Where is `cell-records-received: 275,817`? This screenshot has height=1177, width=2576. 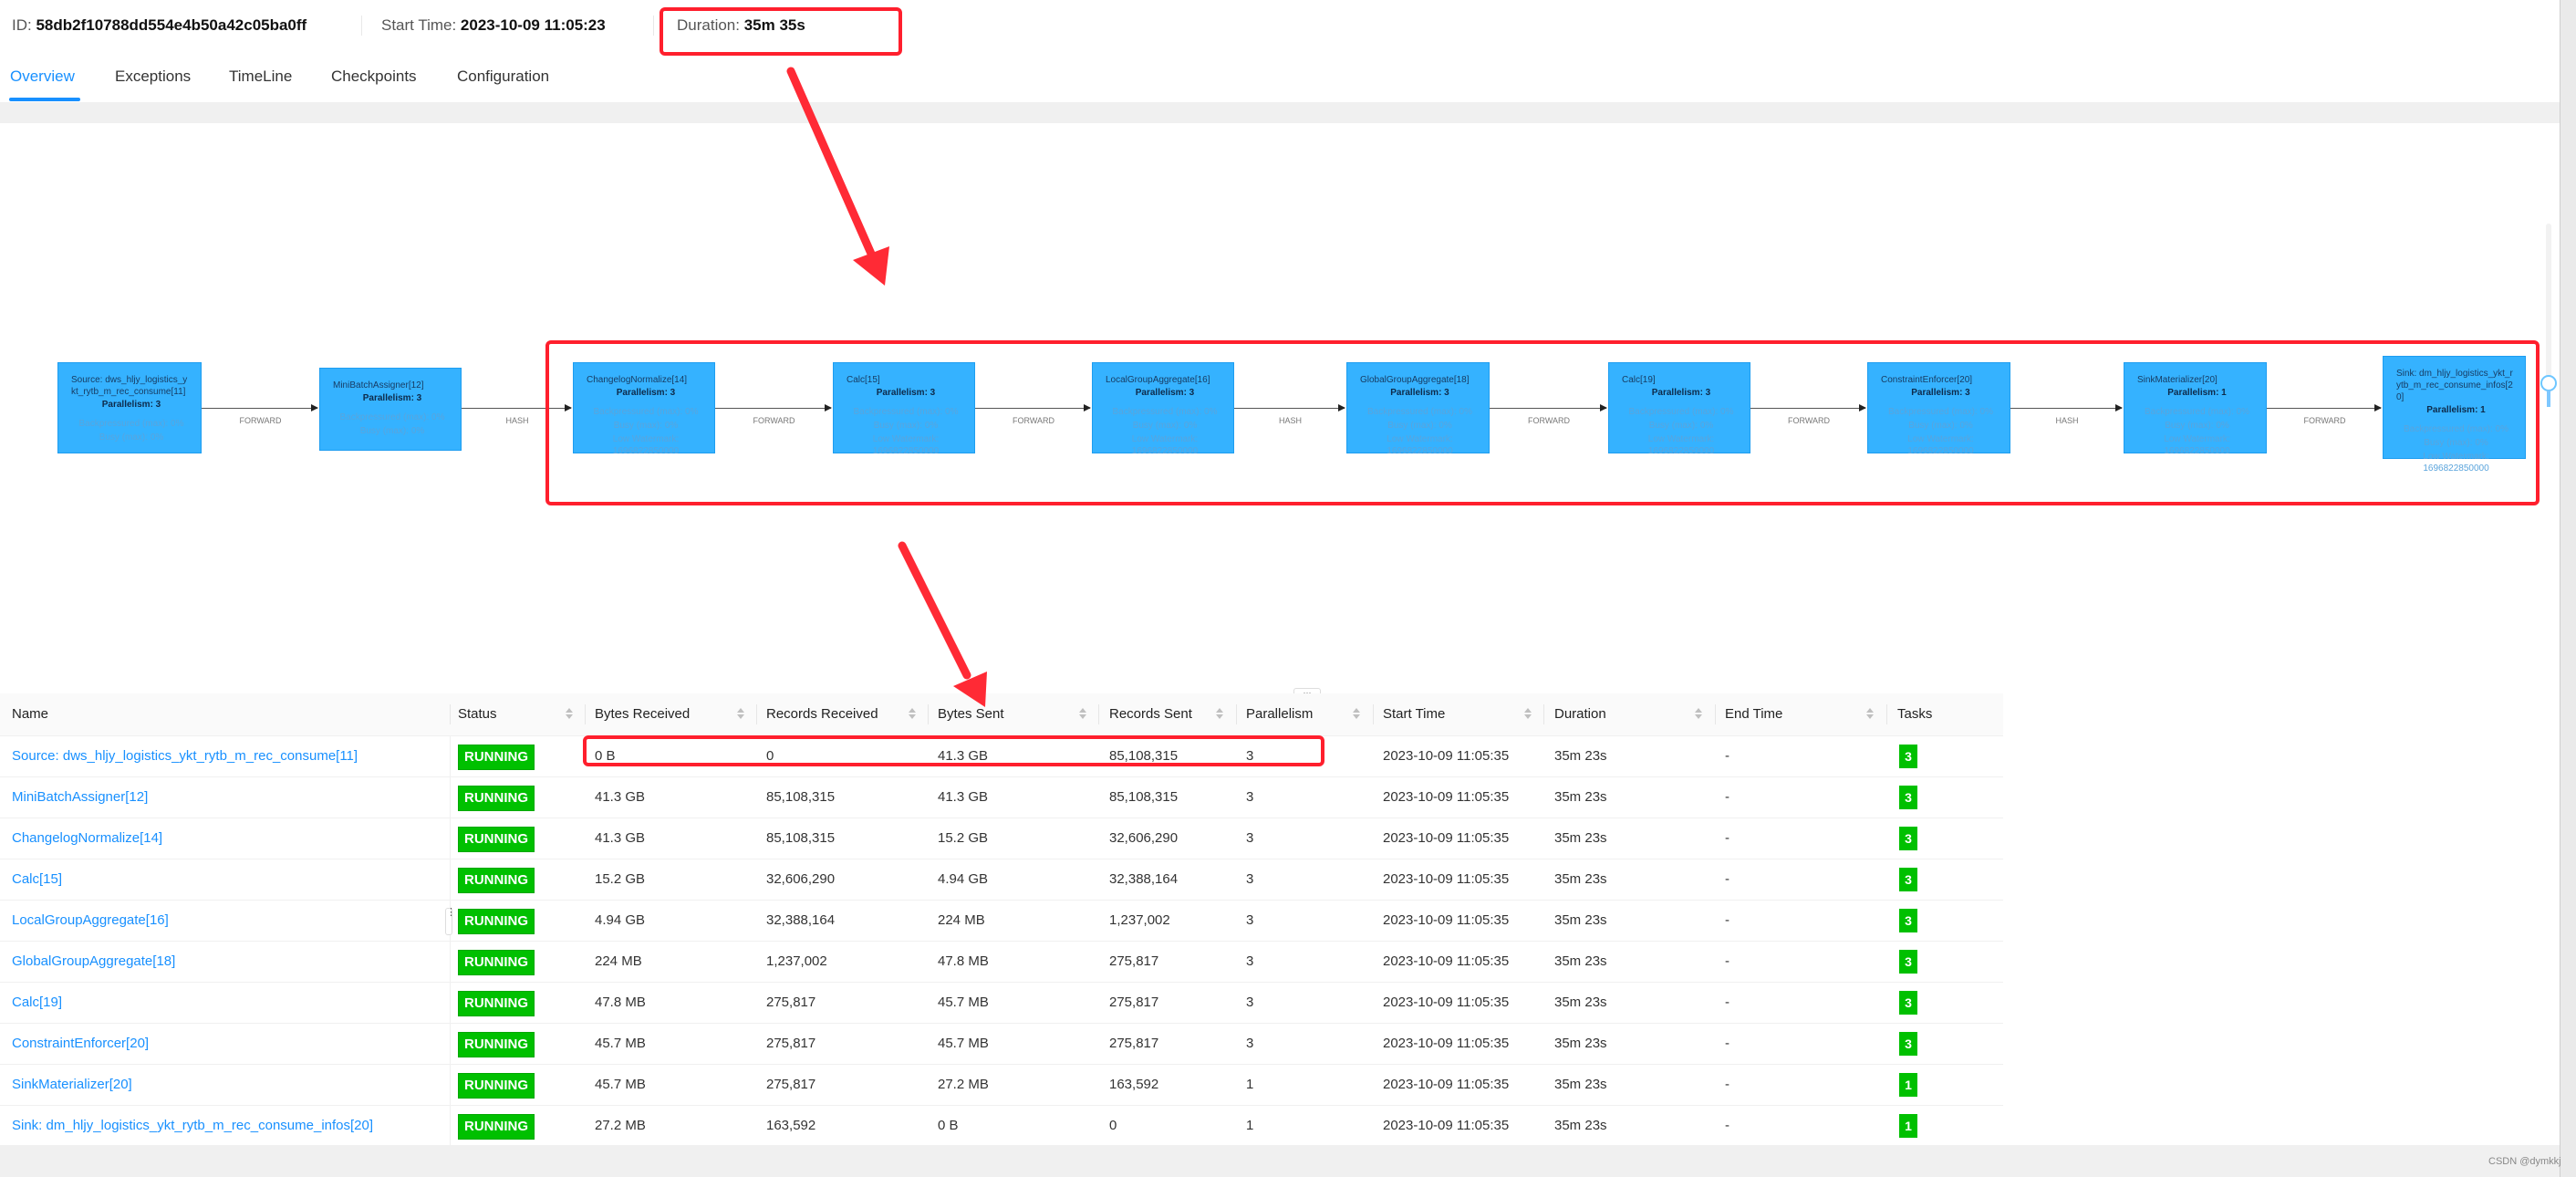 cell-records-received: 275,817 is located at coordinates (791, 1003).